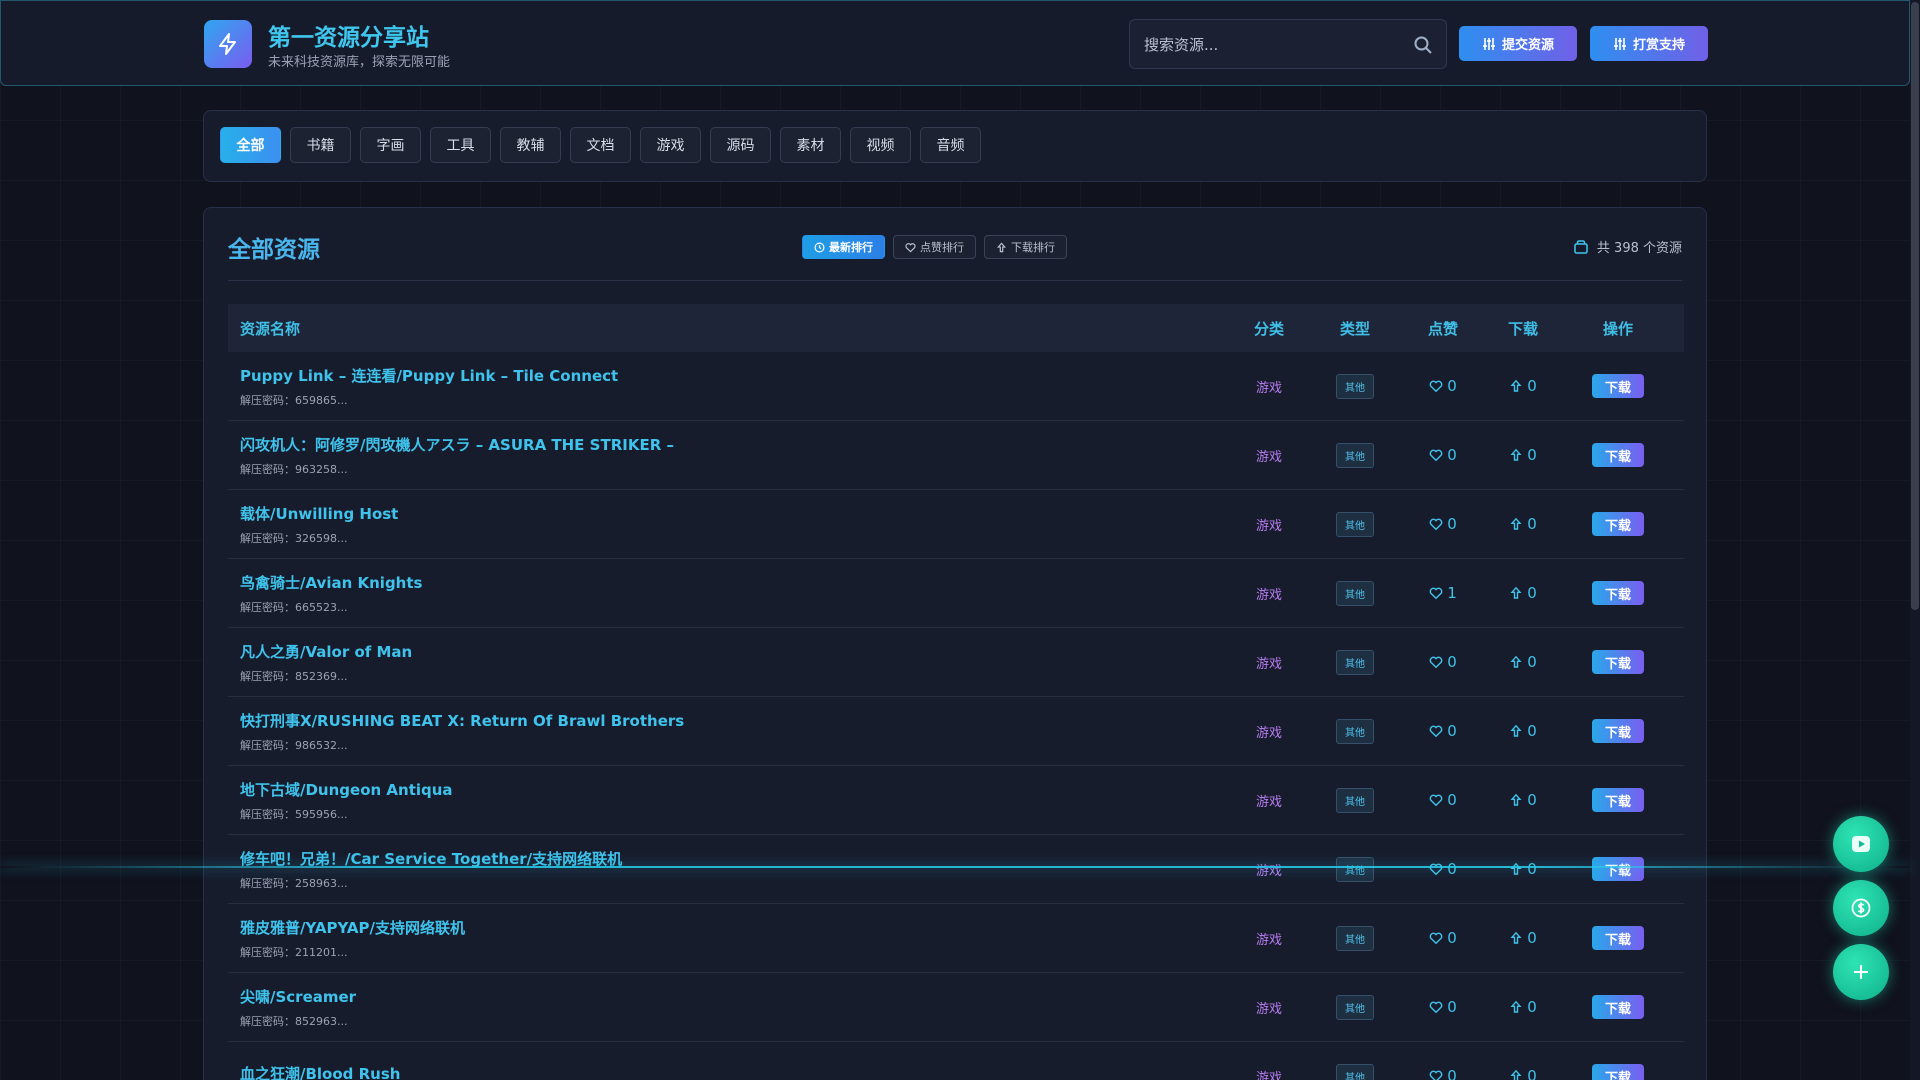 The width and height of the screenshot is (1920, 1080). Describe the element at coordinates (1452, 455) in the screenshot. I see `like-count: 0` at that location.